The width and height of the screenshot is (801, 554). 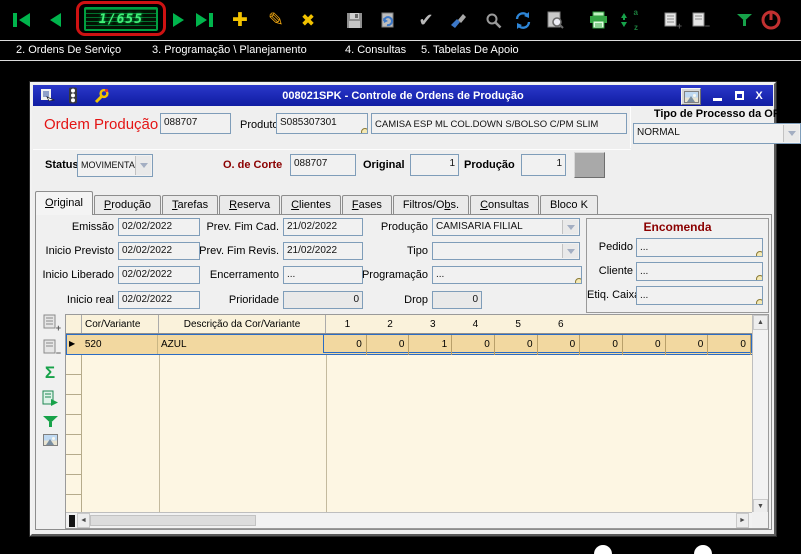 What do you see at coordinates (499, 123) in the screenshot?
I see `produto-descricao-field: CAMISA ESP ML COL.DOWN S/BOLSO C/PM SLIM` at bounding box center [499, 123].